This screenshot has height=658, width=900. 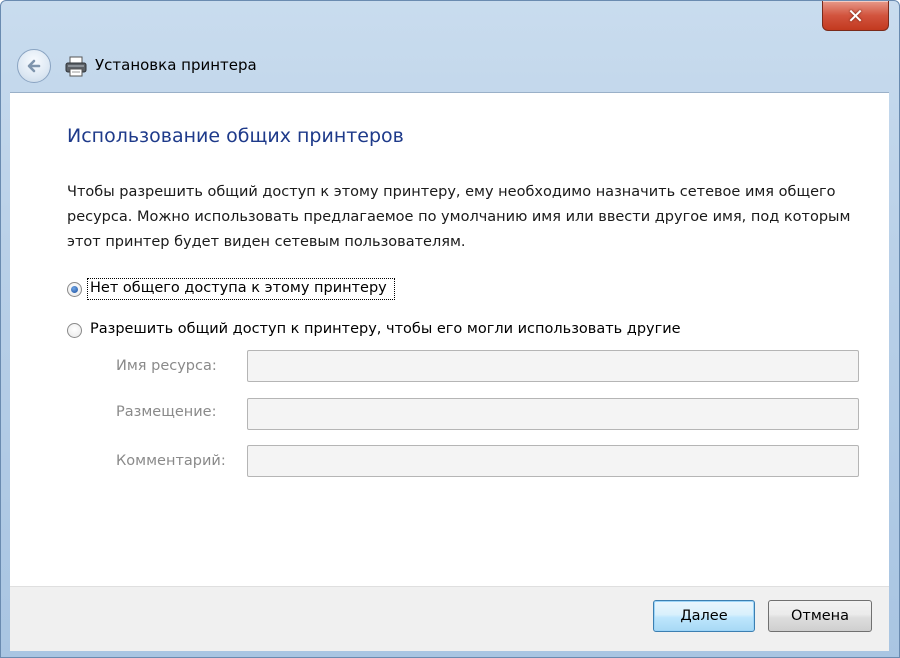 What do you see at coordinates (238, 288) in the screenshot?
I see `no-sharing-label: Нет общего доступа к этому принтеру` at bounding box center [238, 288].